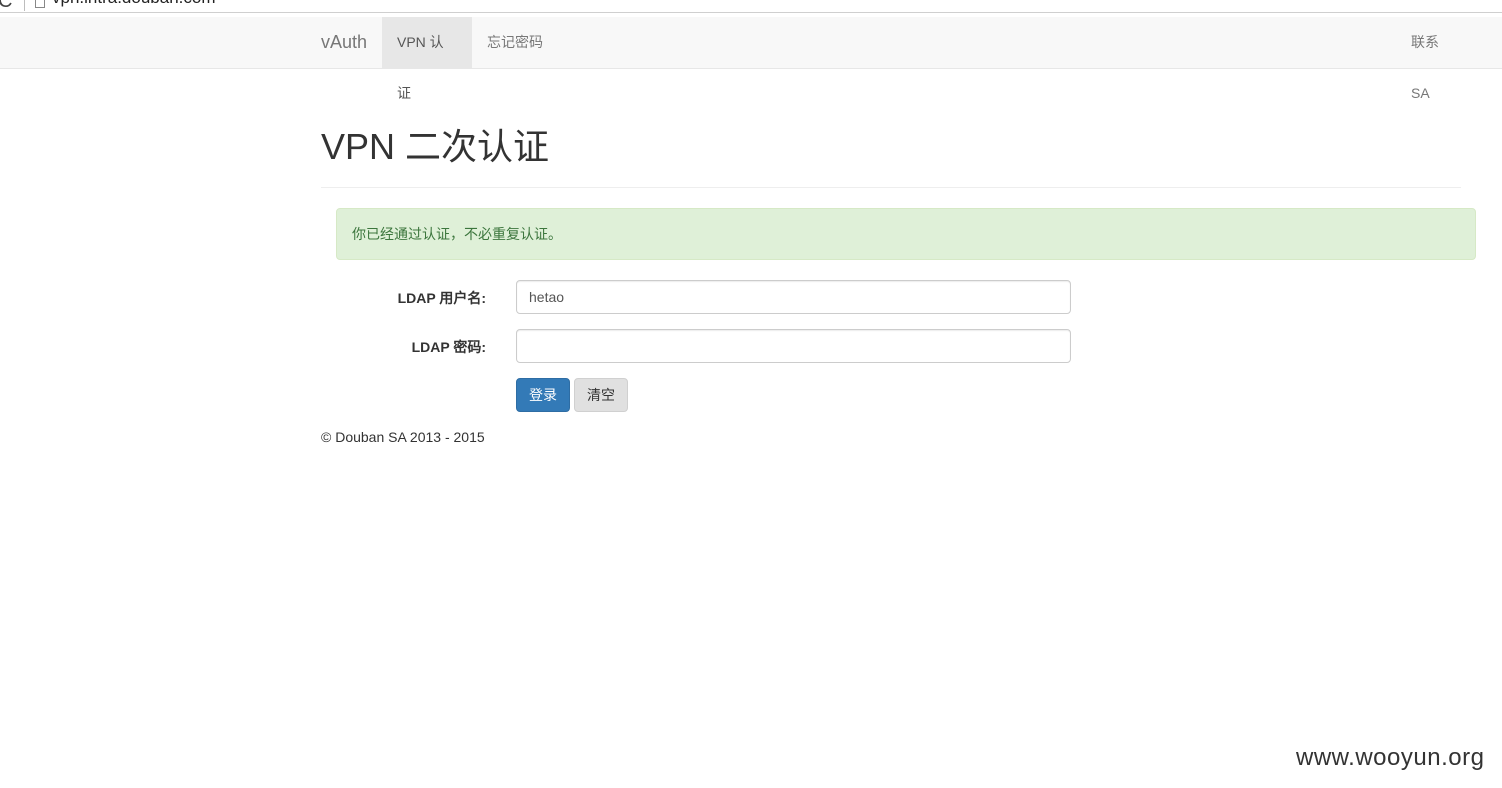  What do you see at coordinates (751, 59) in the screenshot?
I see `top-navbar: vAuth VPN 认证 忘记密码 联系 SA` at bounding box center [751, 59].